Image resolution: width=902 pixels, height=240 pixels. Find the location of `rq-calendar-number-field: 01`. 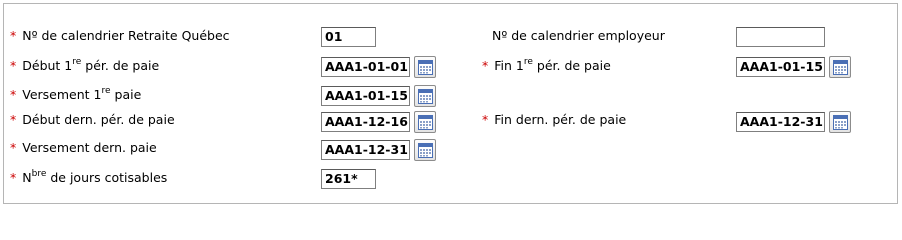

rq-calendar-number-field: 01 is located at coordinates (348, 37).